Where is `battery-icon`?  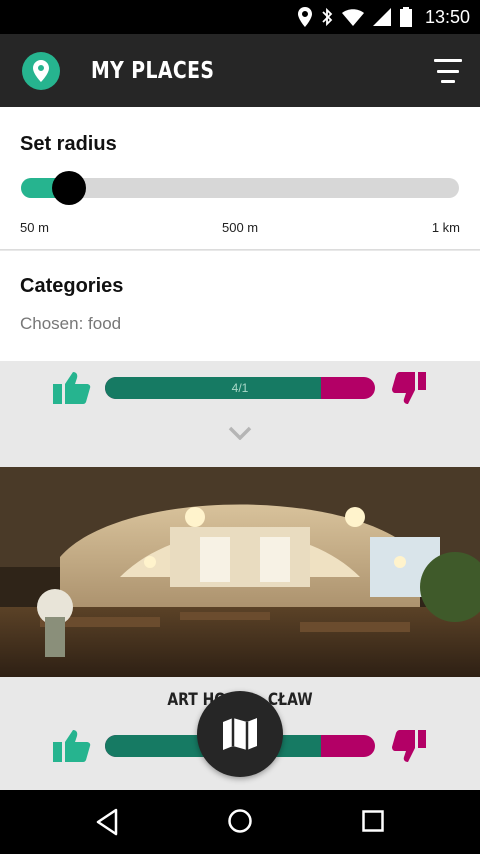 battery-icon is located at coordinates (405, 17).